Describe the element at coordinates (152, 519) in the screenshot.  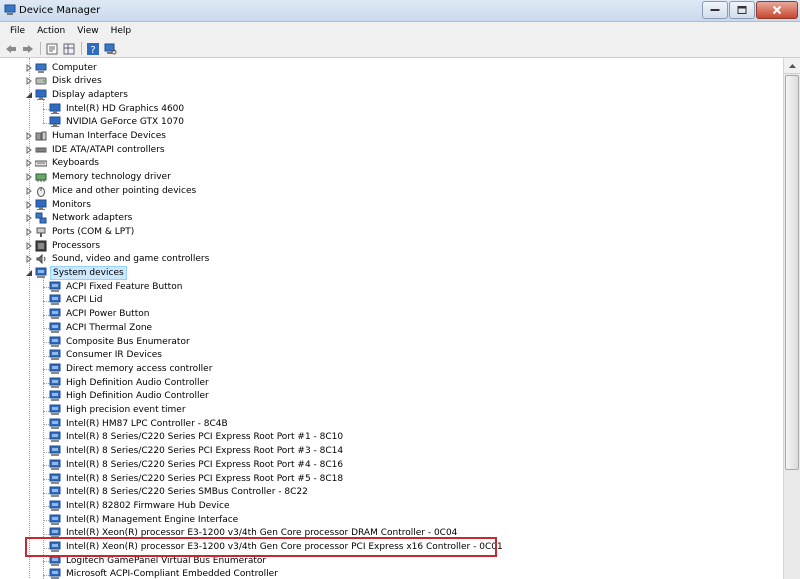
I see `tree-item-label: Intel(R) Management Engine Interface` at that location.